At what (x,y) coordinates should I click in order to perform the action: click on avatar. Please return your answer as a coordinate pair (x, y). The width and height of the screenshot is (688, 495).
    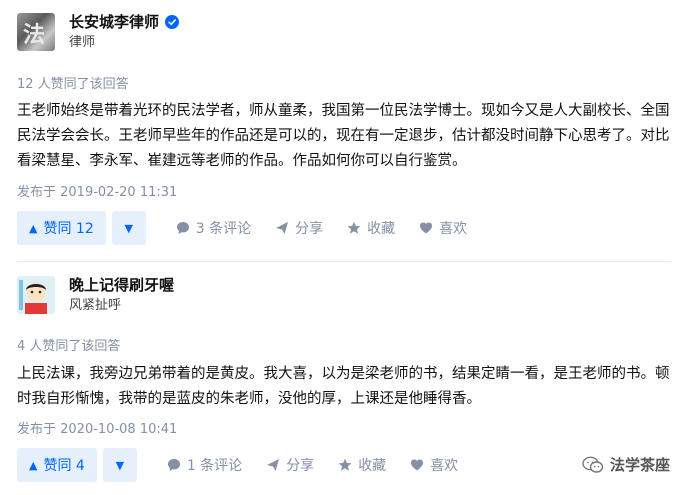
    Looking at the image, I should click on (36, 295).